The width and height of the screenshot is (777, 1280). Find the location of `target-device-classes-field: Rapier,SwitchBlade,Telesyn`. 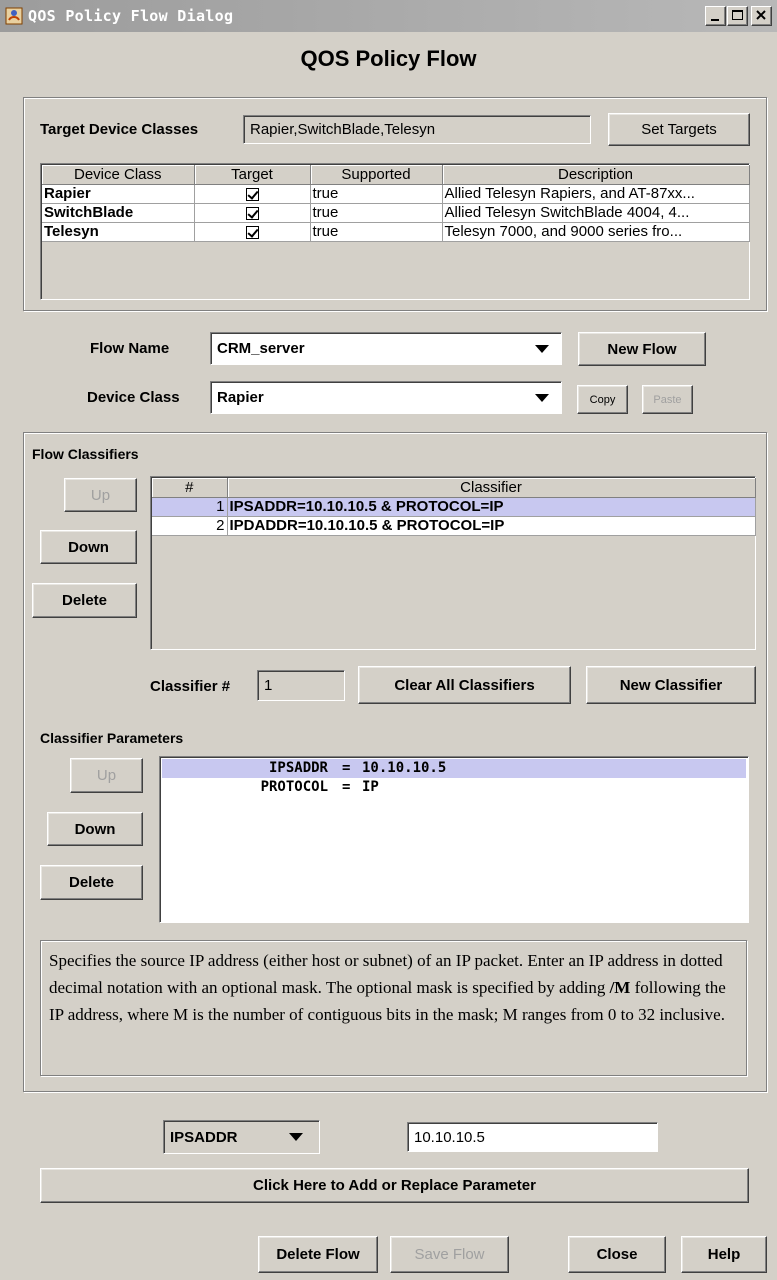

target-device-classes-field: Rapier,SwitchBlade,Telesyn is located at coordinates (417, 129).